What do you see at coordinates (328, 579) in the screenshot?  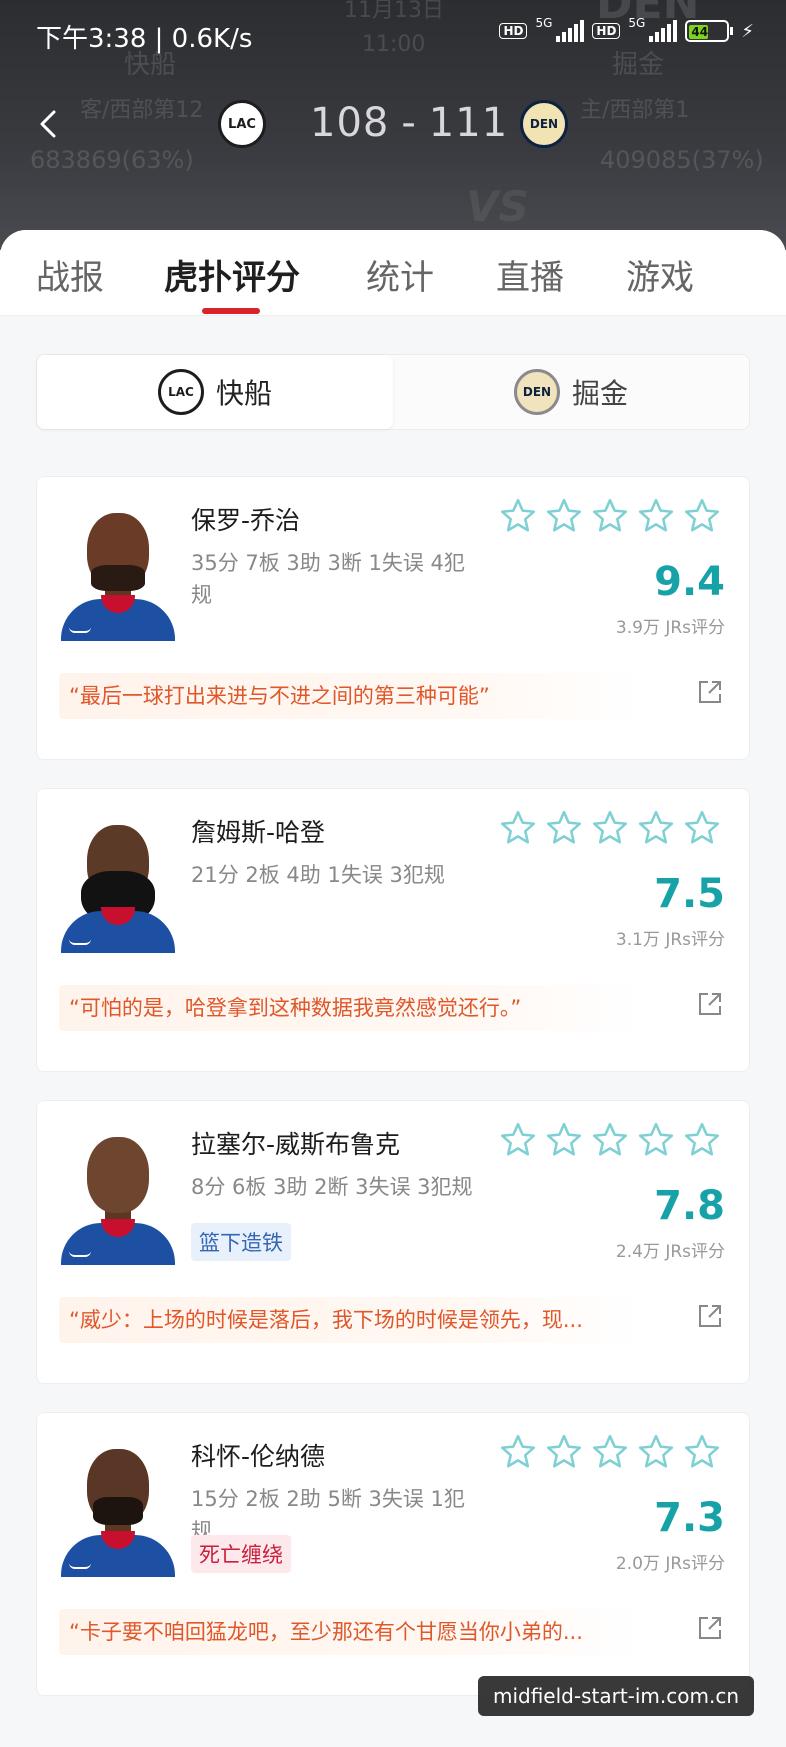 I see `player-stats: 35分 7板 3助 3断 1失误 4犯规` at bounding box center [328, 579].